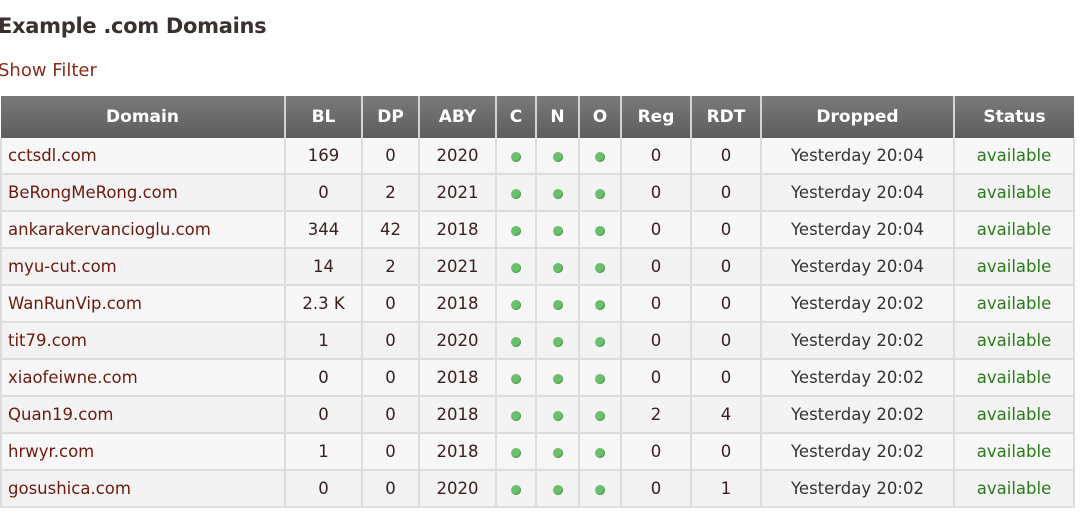 Image resolution: width=1080 pixels, height=531 pixels. Describe the element at coordinates (133, 26) in the screenshot. I see `page-title: Example .com Domains` at that location.